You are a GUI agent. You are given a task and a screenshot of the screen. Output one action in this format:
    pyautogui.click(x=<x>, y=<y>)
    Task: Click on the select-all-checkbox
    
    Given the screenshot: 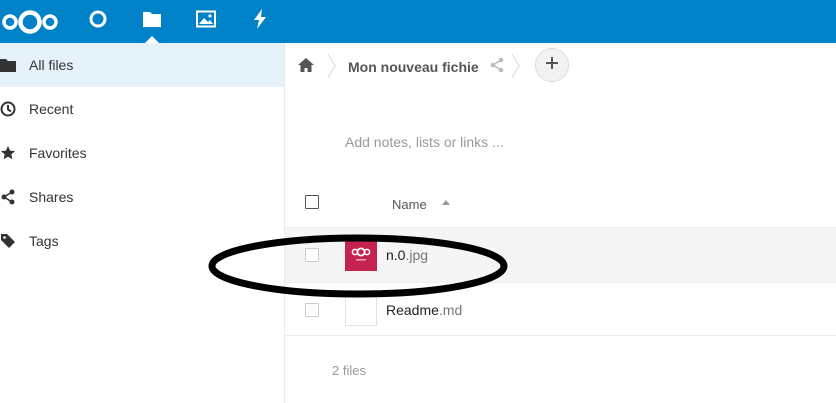 What is the action you would take?
    pyautogui.click(x=312, y=202)
    